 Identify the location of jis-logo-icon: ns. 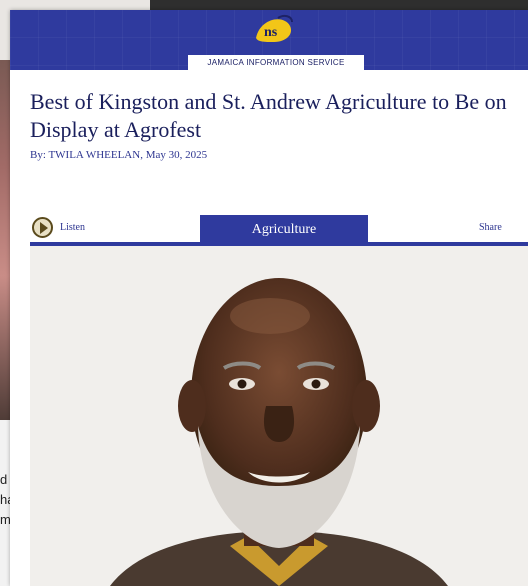
(274, 30).